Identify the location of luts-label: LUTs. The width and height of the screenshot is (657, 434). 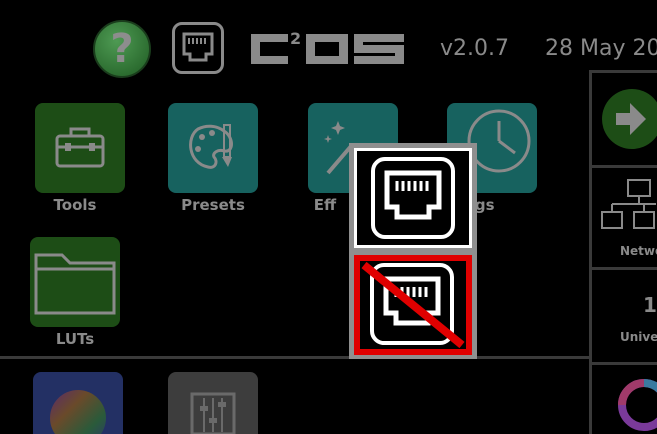
(75, 339).